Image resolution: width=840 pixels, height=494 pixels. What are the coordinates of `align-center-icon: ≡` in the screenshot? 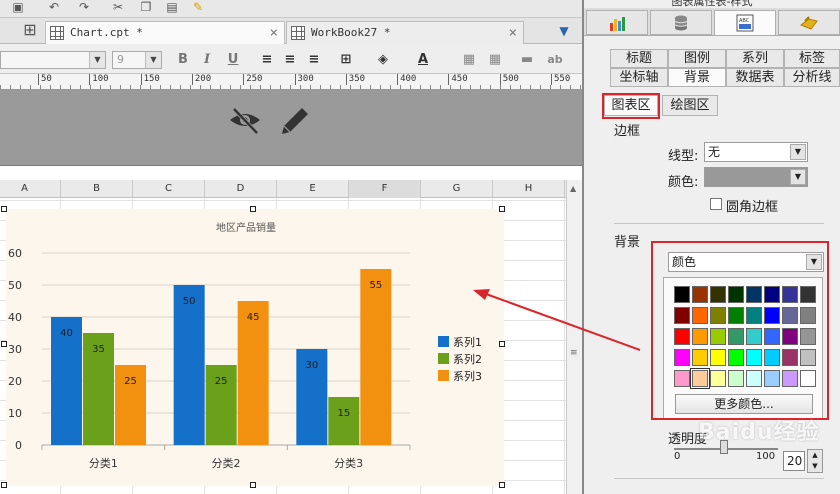 It's located at (290, 60).